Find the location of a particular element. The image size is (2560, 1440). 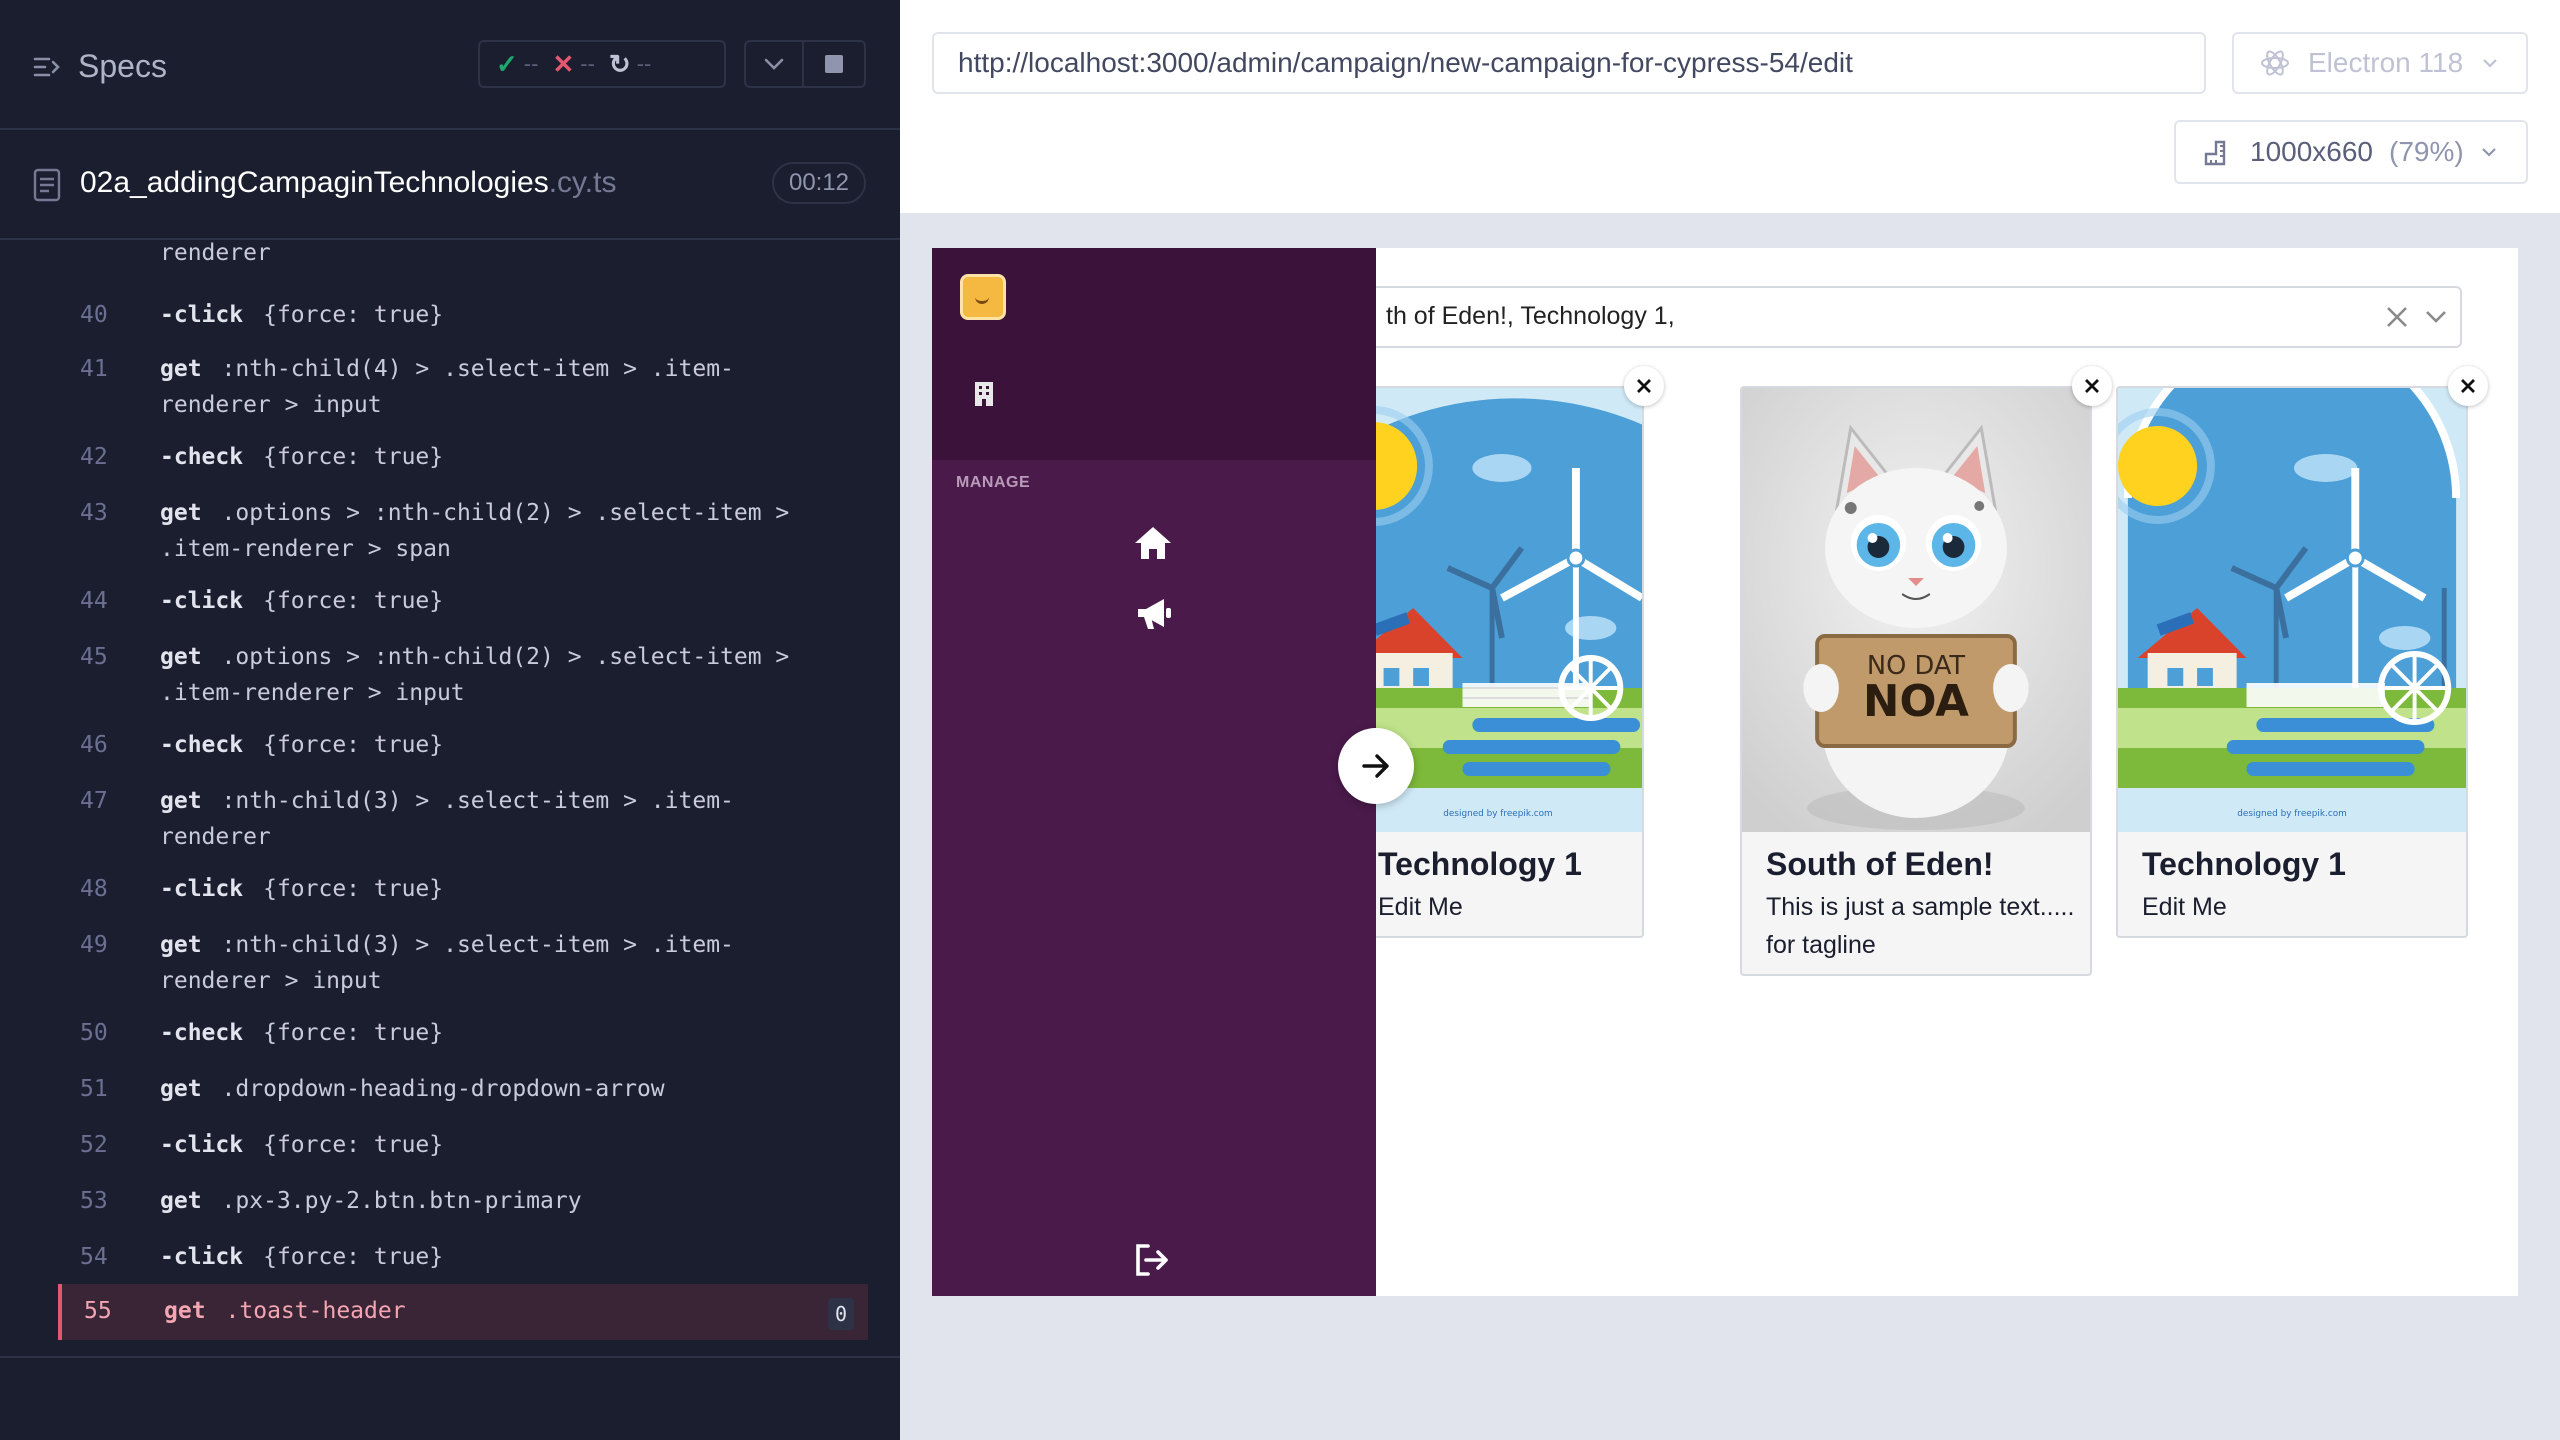

command-log-line: 53 get .px-3.py-2.btn.btn-primary is located at coordinates (463, 1203).